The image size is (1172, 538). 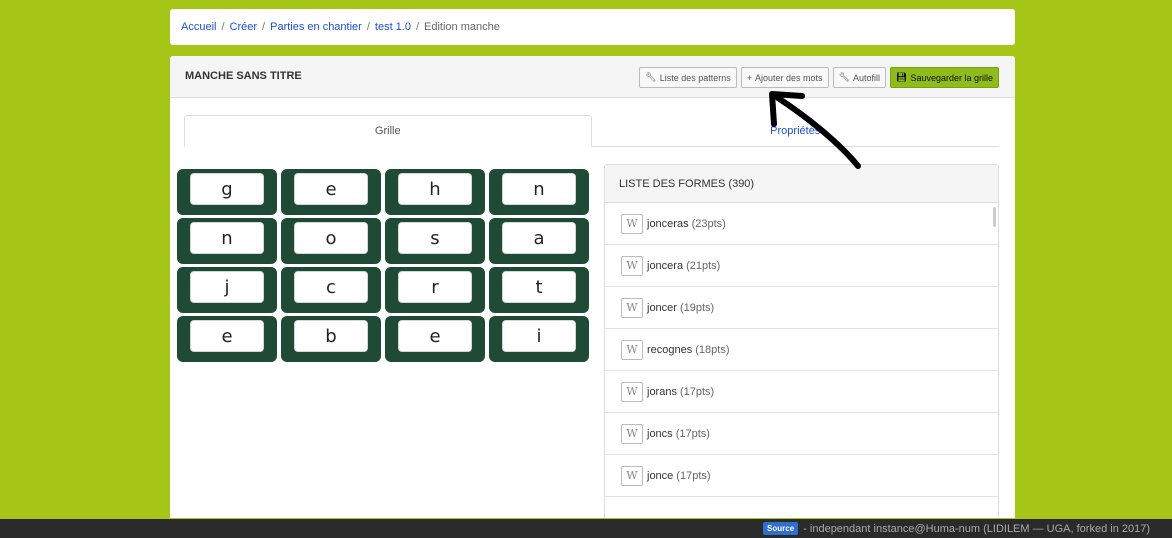 I want to click on tab-grille: Grille, so click(x=388, y=131).